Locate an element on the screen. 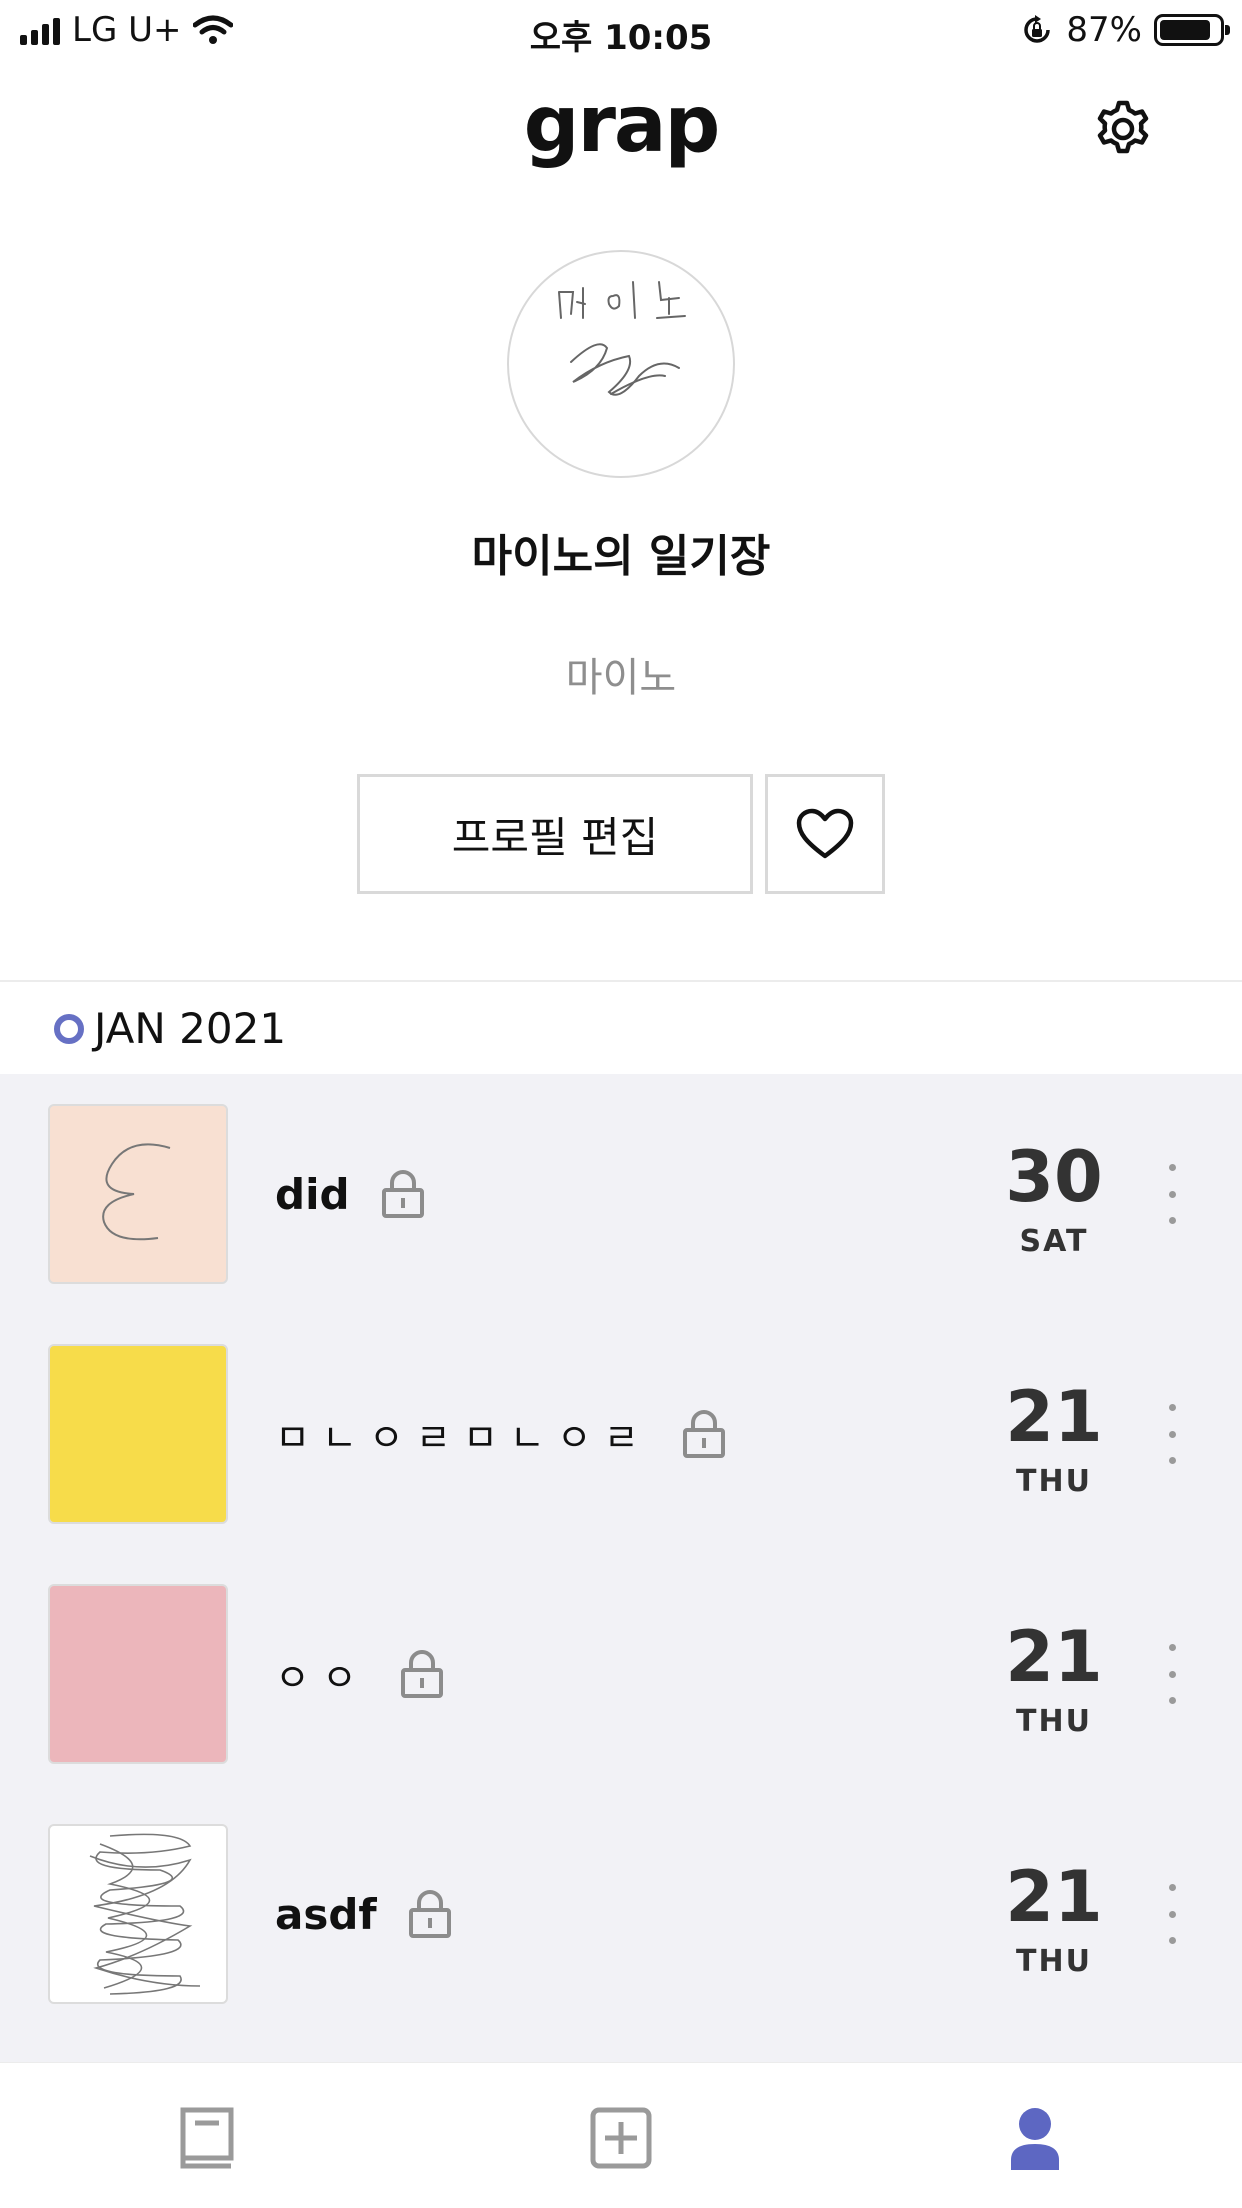 The image size is (1242, 2208). app-logo: grap is located at coordinates (622, 125).